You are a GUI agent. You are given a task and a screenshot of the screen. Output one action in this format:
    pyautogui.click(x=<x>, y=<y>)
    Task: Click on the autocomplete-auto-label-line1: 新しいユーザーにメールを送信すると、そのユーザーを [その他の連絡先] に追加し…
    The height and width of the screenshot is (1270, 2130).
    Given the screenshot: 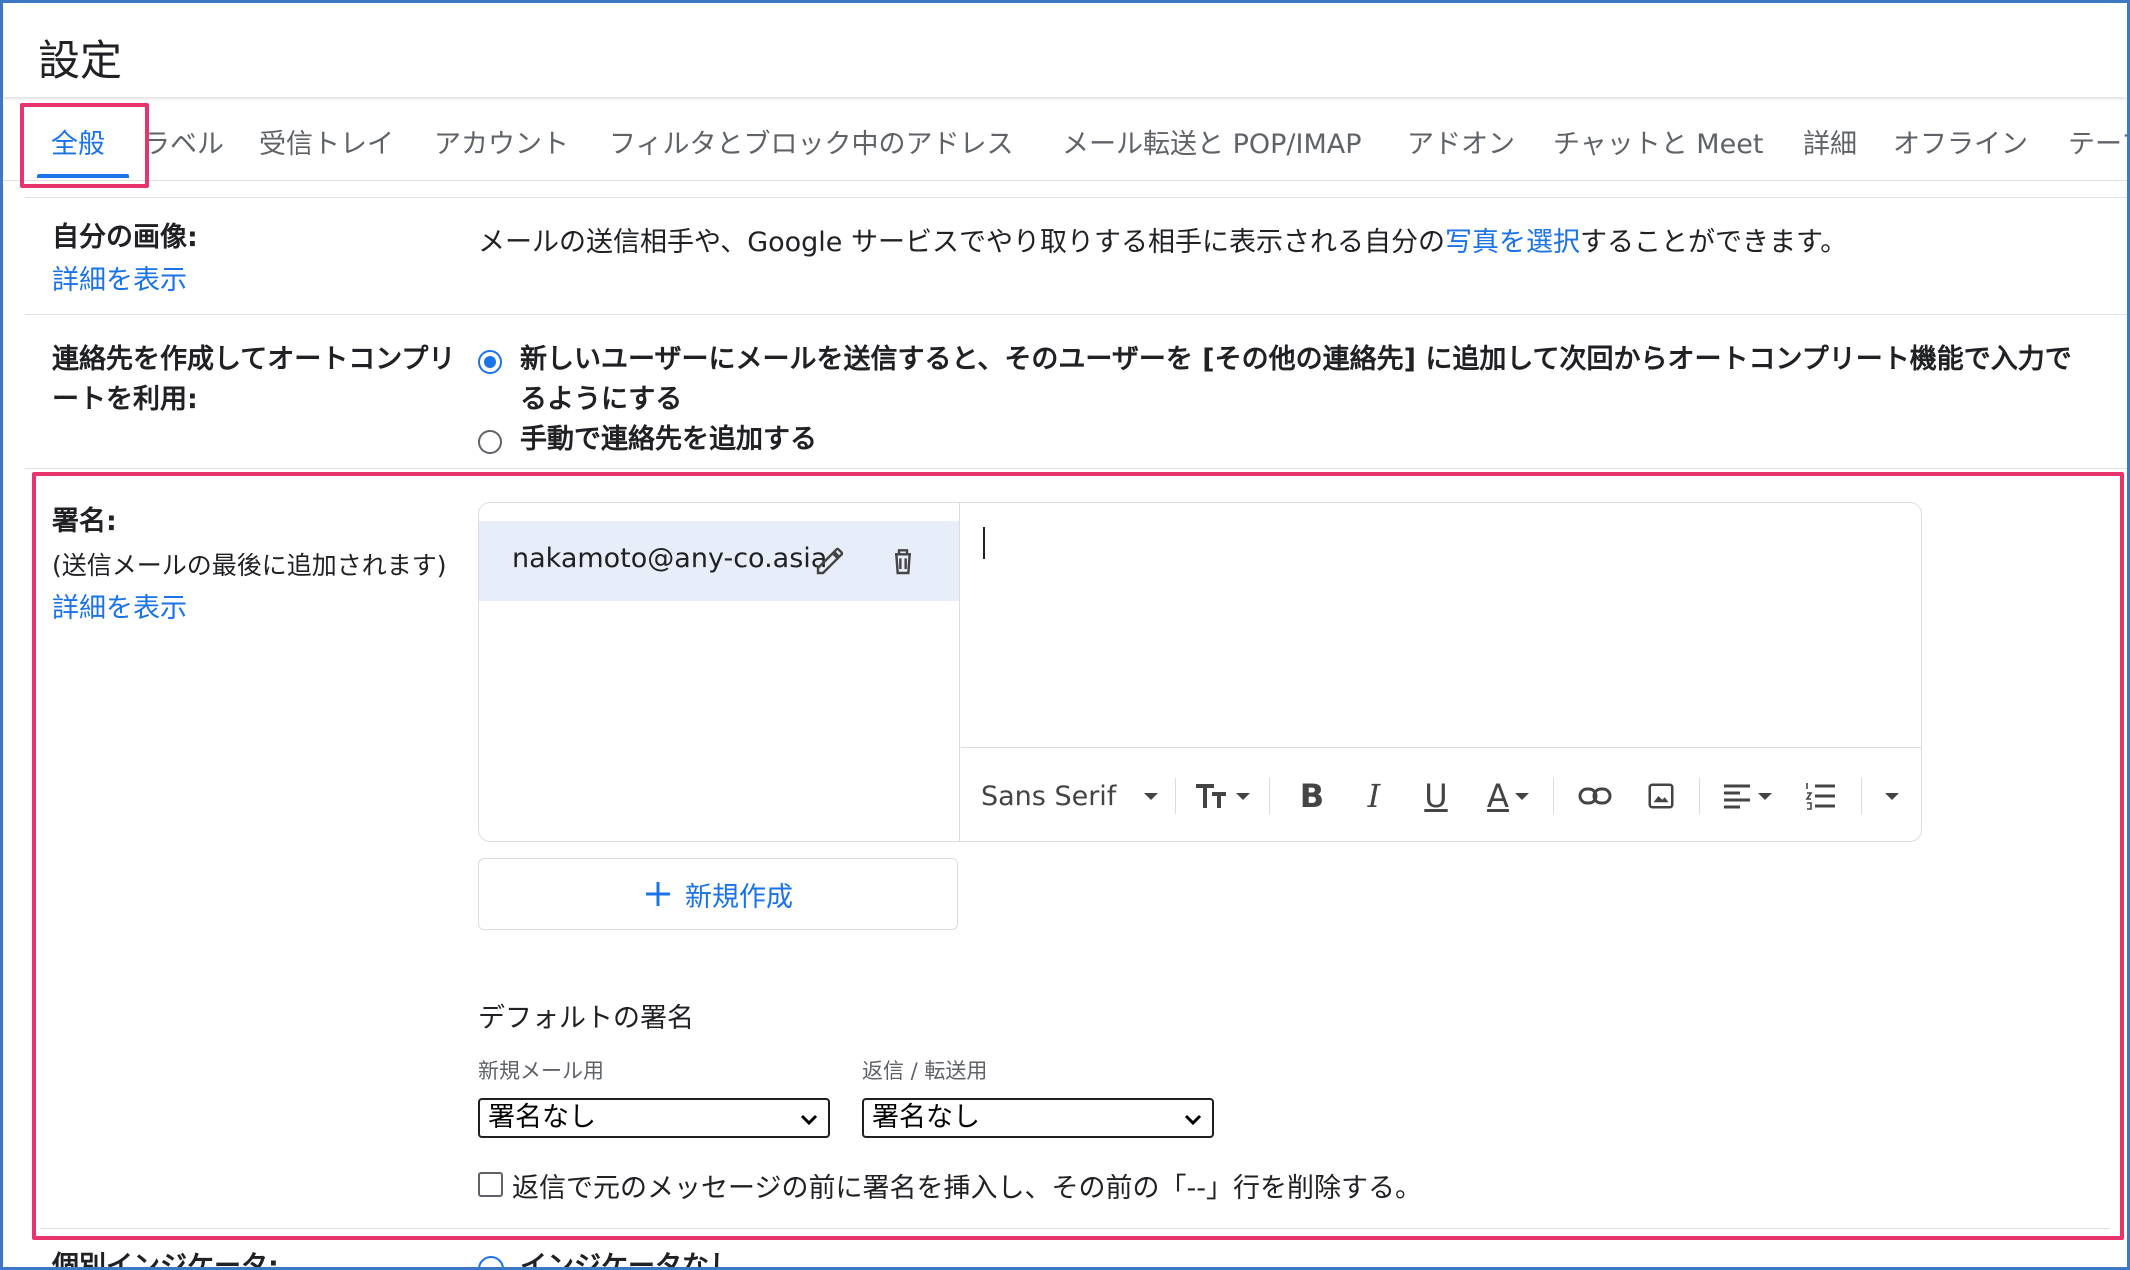 What is the action you would take?
    pyautogui.click(x=1296, y=359)
    